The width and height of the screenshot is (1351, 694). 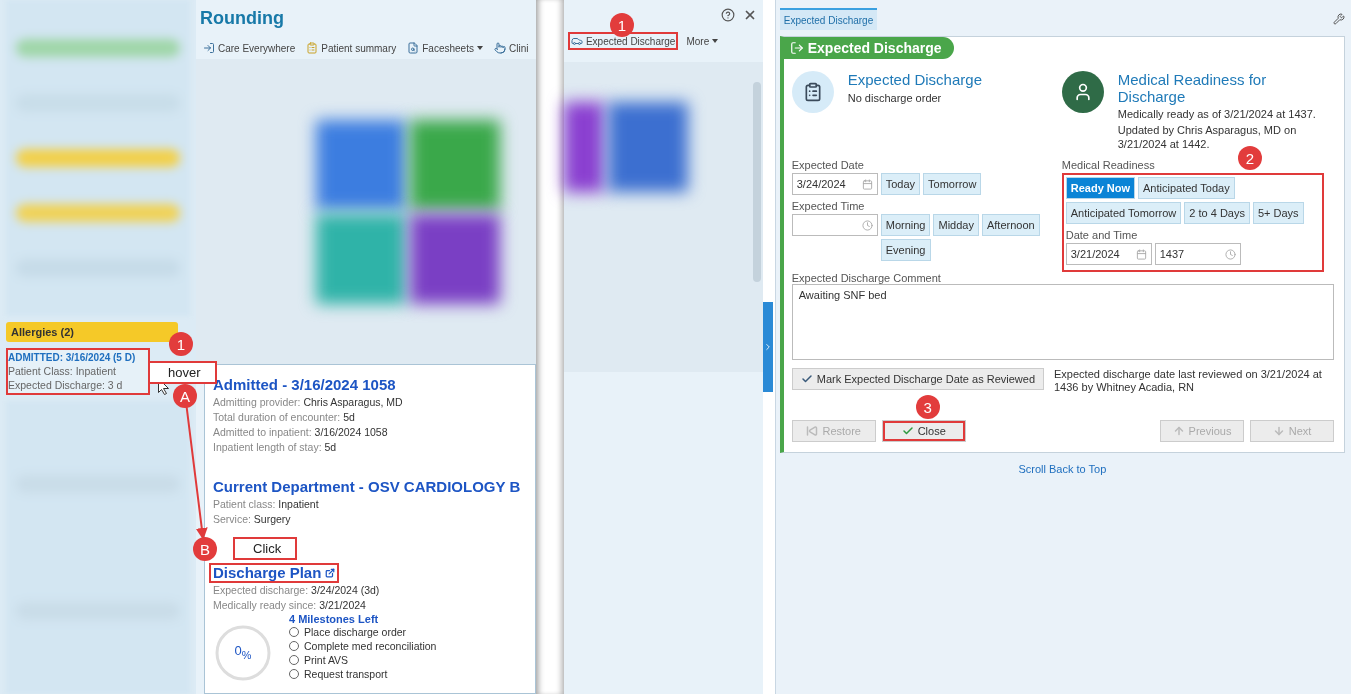 What do you see at coordinates (834, 225) in the screenshot?
I see `time-field` at bounding box center [834, 225].